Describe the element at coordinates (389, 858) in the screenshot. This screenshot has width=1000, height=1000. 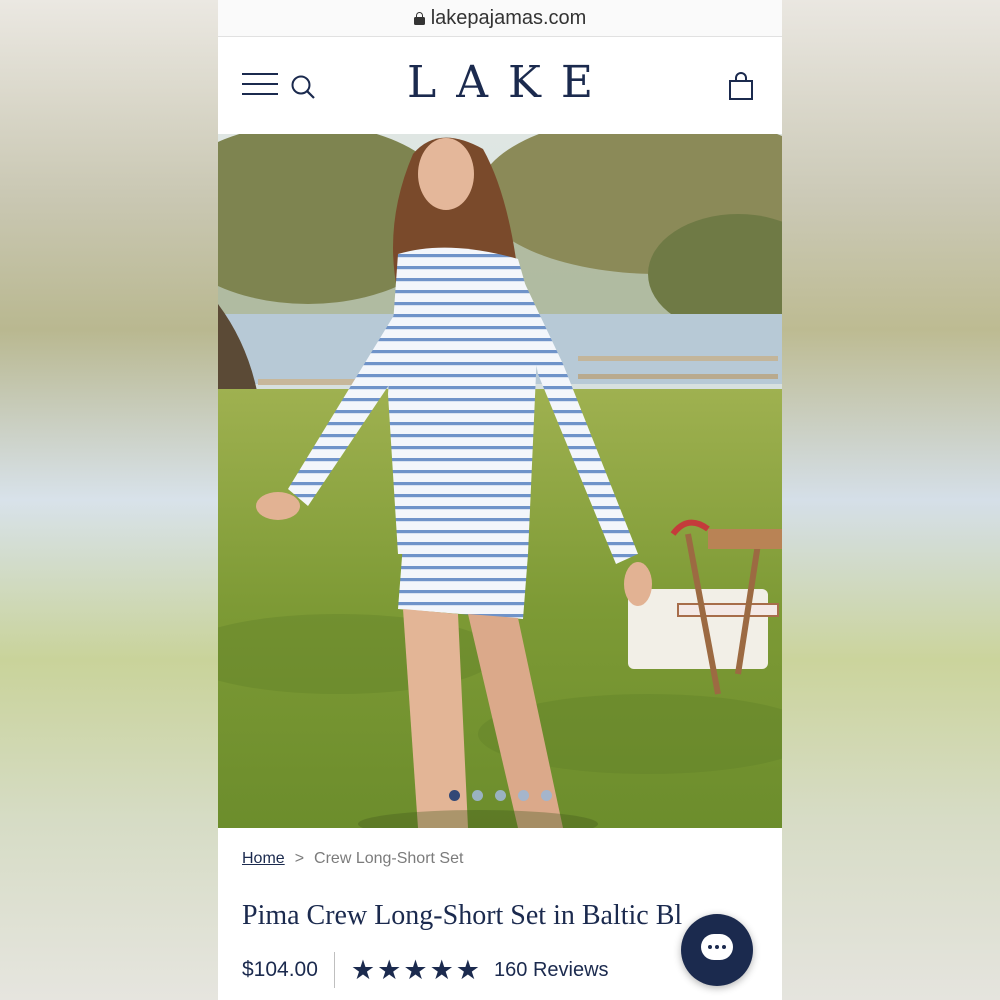
I see `breadcrumb-current: Crew Long-Short Set` at that location.